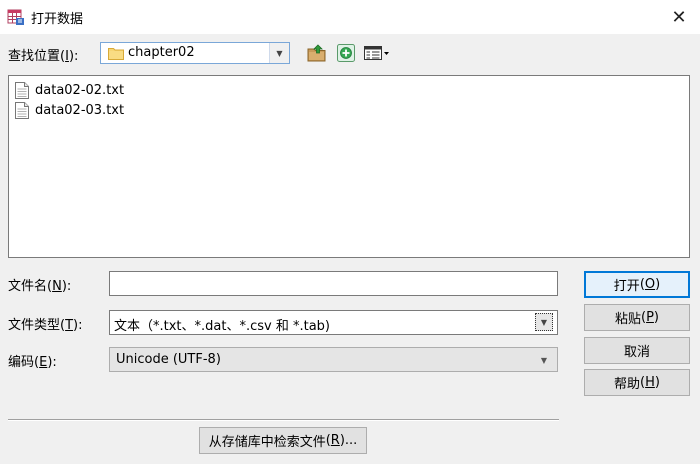 The width and height of the screenshot is (700, 464). I want to click on app-icon, so click(15, 17).